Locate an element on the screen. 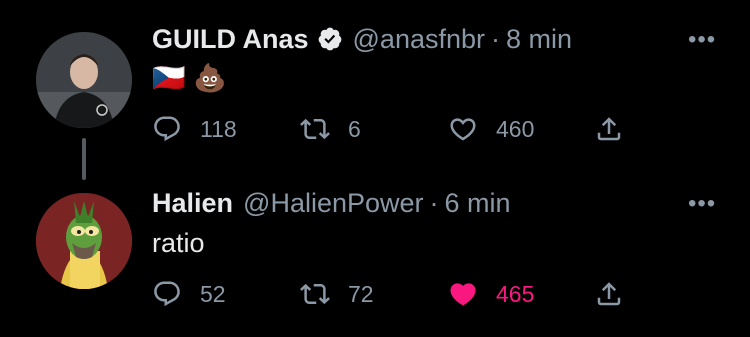 Image resolution: width=750 pixels, height=337 pixels. reply-button: 52 is located at coordinates (189, 294).